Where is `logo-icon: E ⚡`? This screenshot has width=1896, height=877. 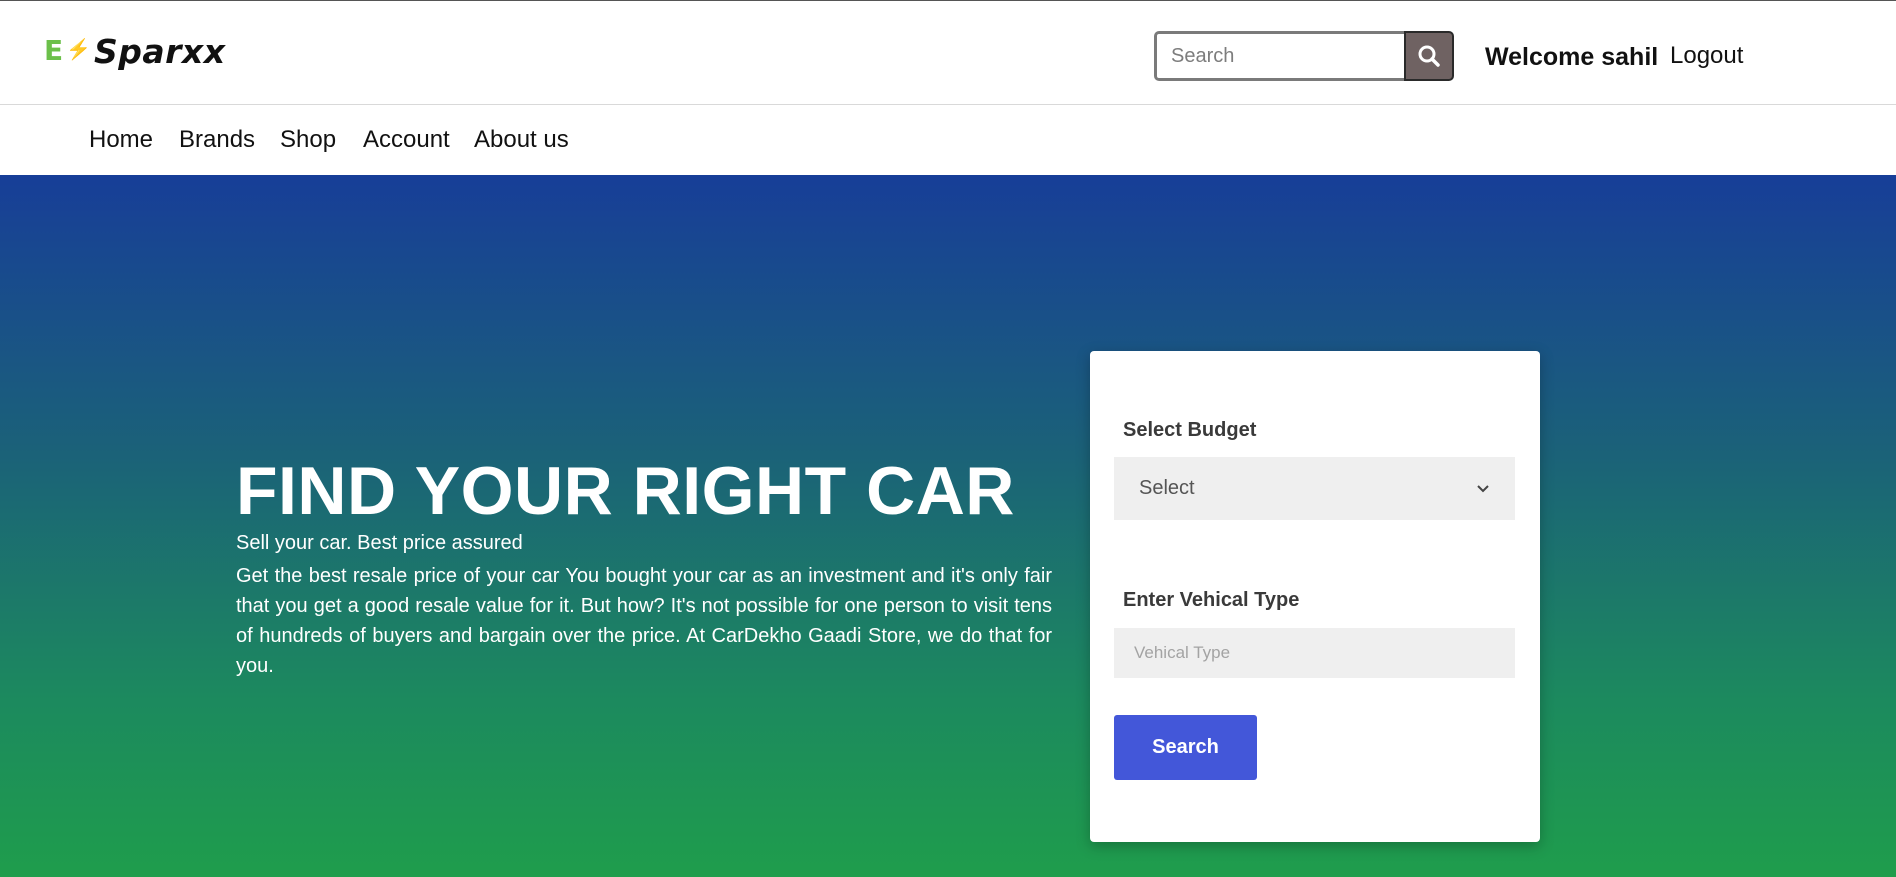 logo-icon: E ⚡ is located at coordinates (67, 50).